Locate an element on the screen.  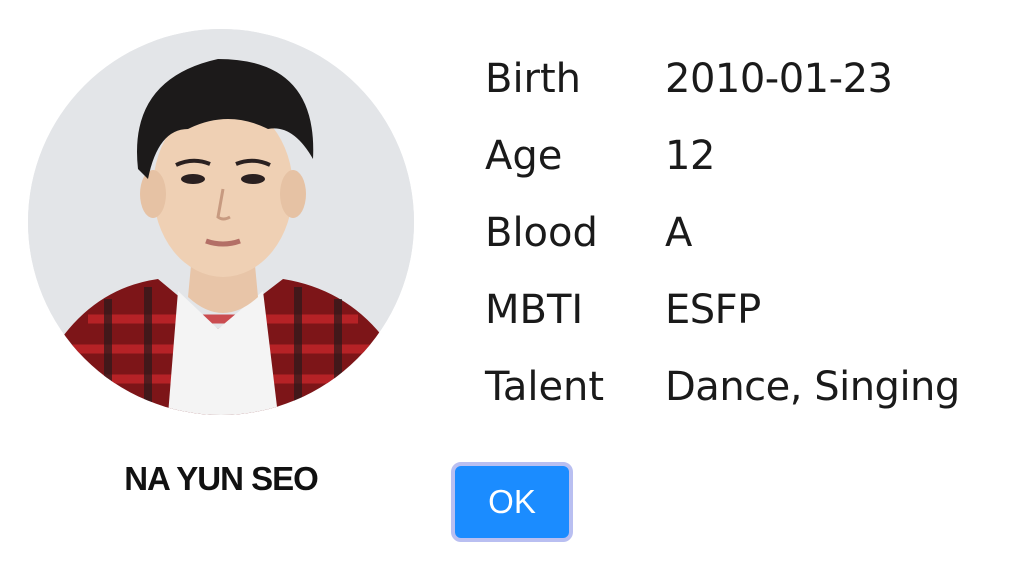
info-row-age: Age 12 is located at coordinates (745, 155).